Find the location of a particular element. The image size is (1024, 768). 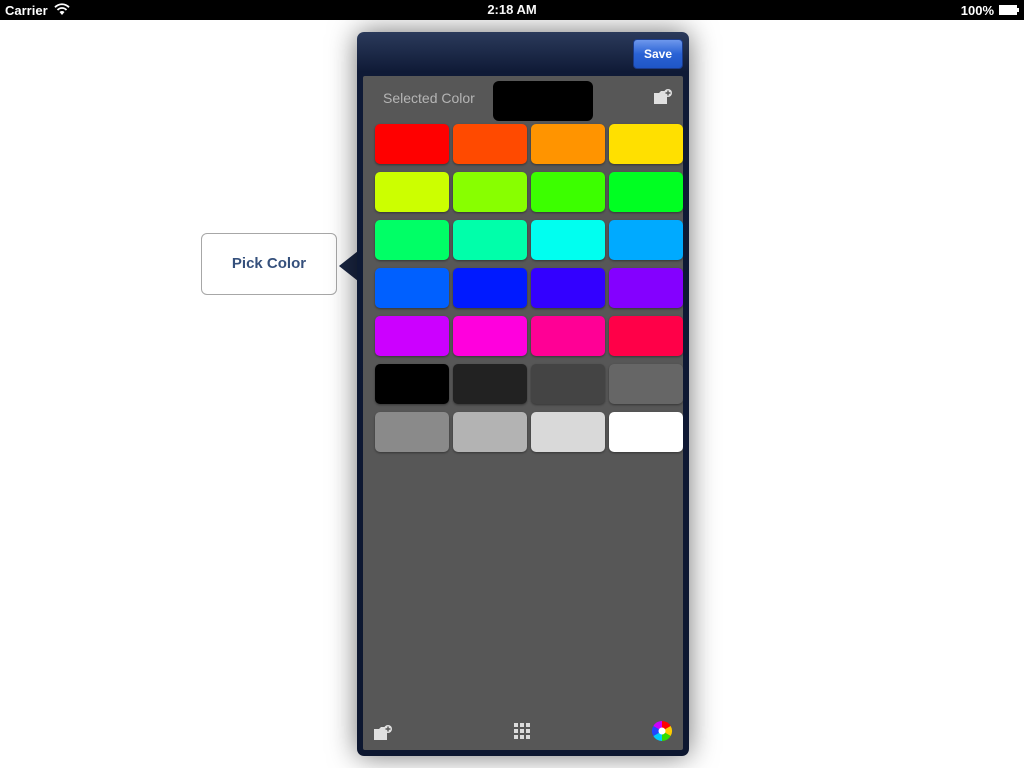

selected-color-label: Selected Color is located at coordinates (429, 98).